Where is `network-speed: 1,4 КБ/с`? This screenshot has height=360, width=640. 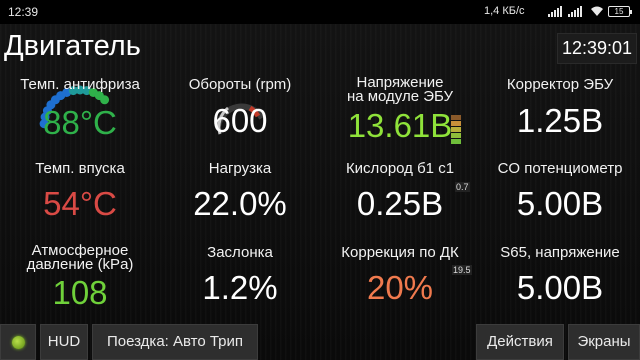 network-speed: 1,4 КБ/с is located at coordinates (504, 11).